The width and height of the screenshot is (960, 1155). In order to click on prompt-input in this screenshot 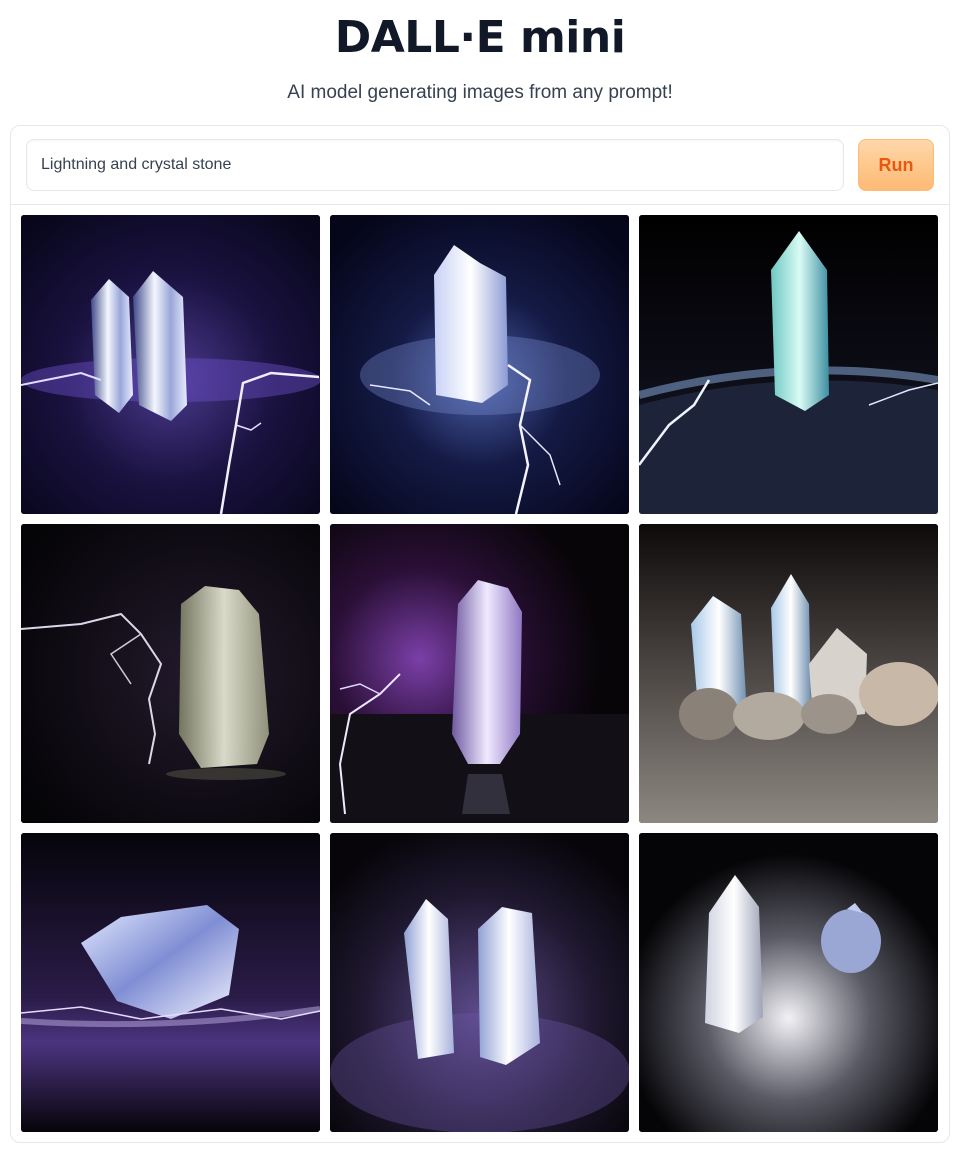, I will do `click(435, 165)`.